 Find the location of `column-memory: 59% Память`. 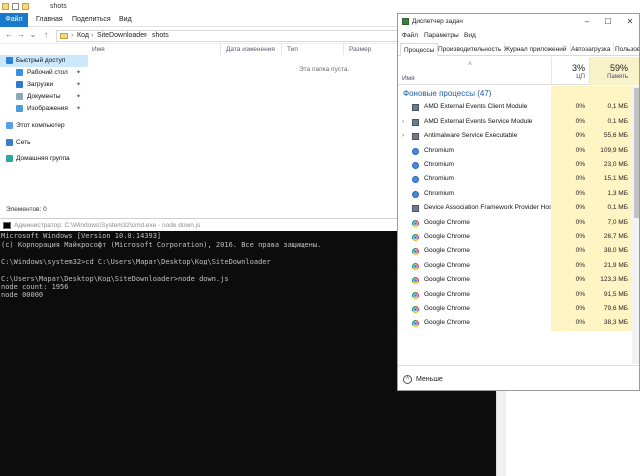

column-memory: 59% Память is located at coordinates (614, 71).